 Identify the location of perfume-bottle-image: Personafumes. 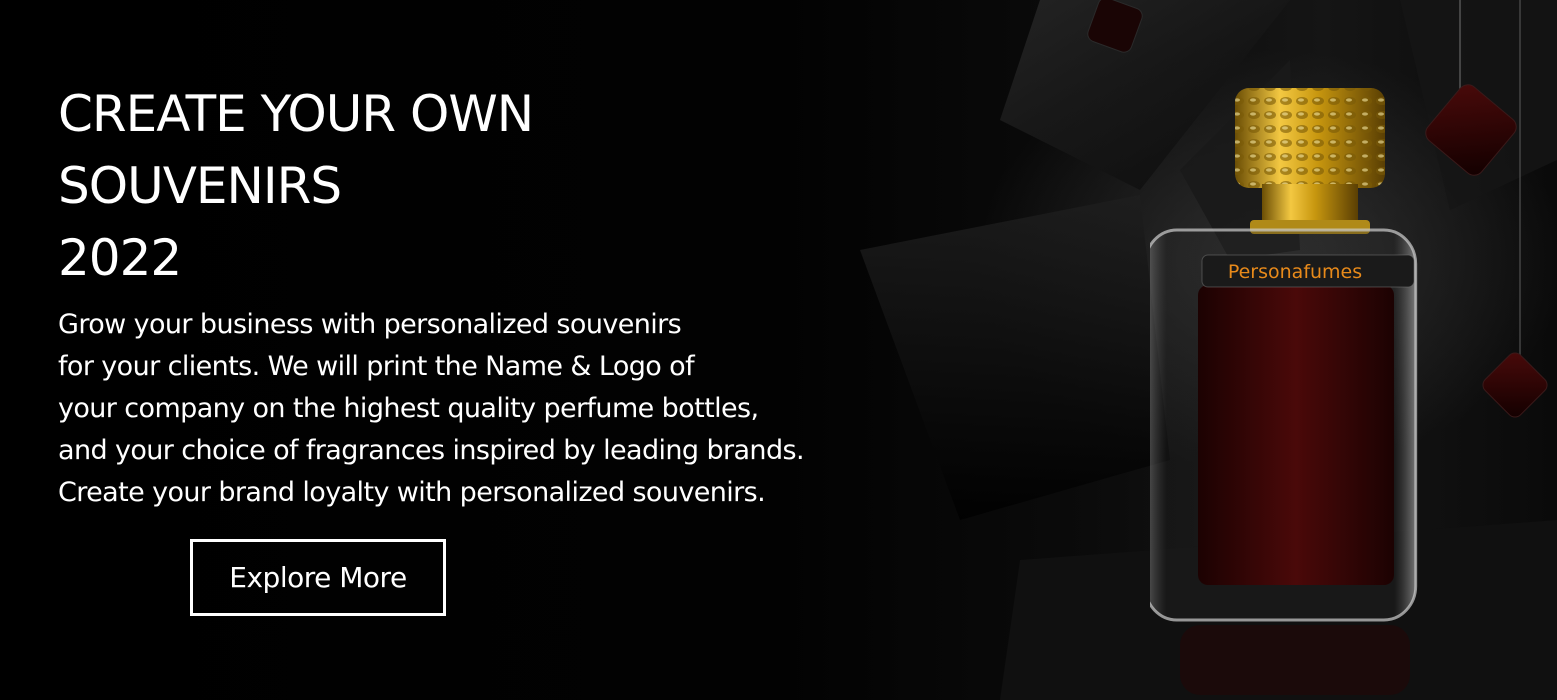
(1284, 391).